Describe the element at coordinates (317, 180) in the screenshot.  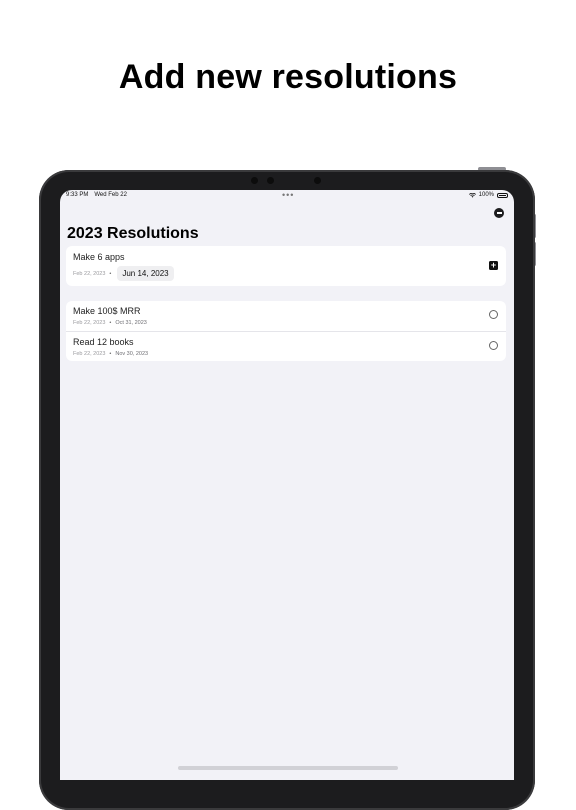
I see `camera-lens-icon` at that location.